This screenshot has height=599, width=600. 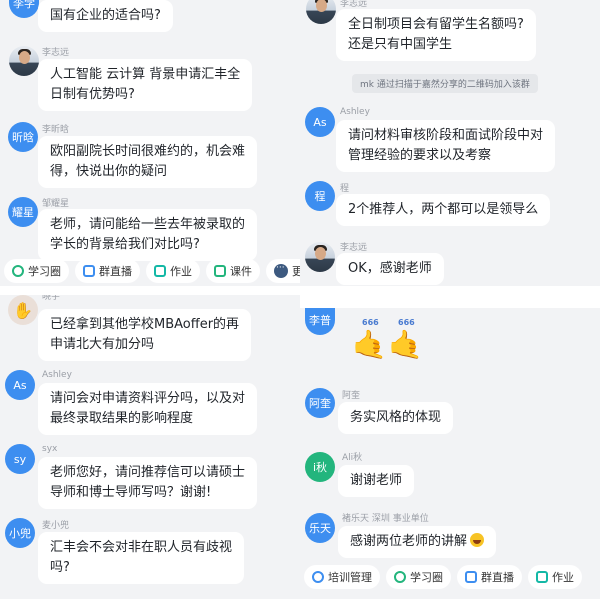 What do you see at coordinates (320, 321) in the screenshot?
I see `avatar: 李普` at bounding box center [320, 321].